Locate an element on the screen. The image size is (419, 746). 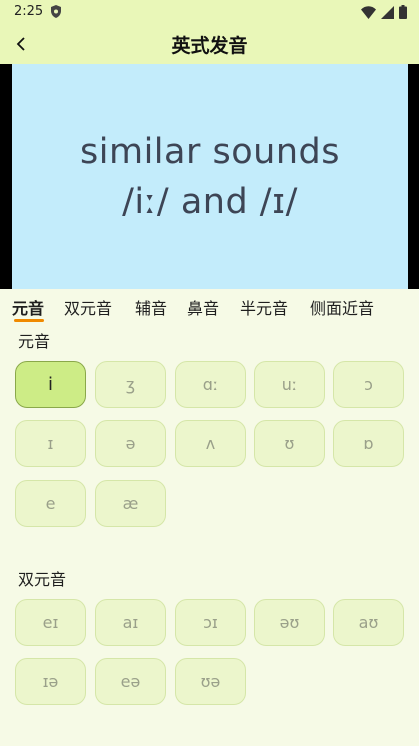
video-caption-line1: similar sounds is located at coordinates (210, 151).